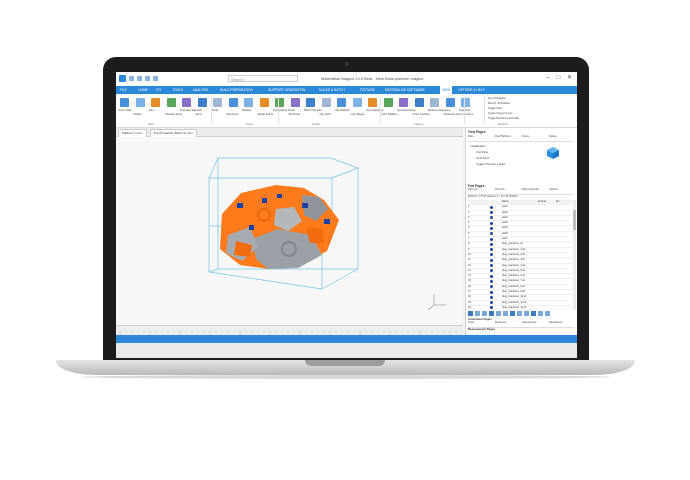 This screenshot has width=690, height=480. Describe the element at coordinates (367, 90) in the screenshot. I see `menu-texture: TEXTURE` at that location.